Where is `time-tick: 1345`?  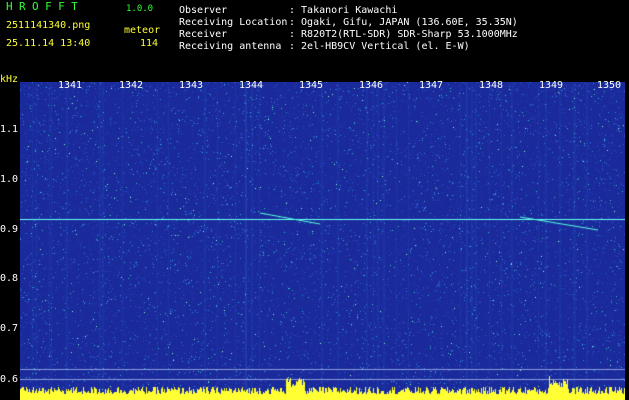 time-tick: 1345 is located at coordinates (311, 85).